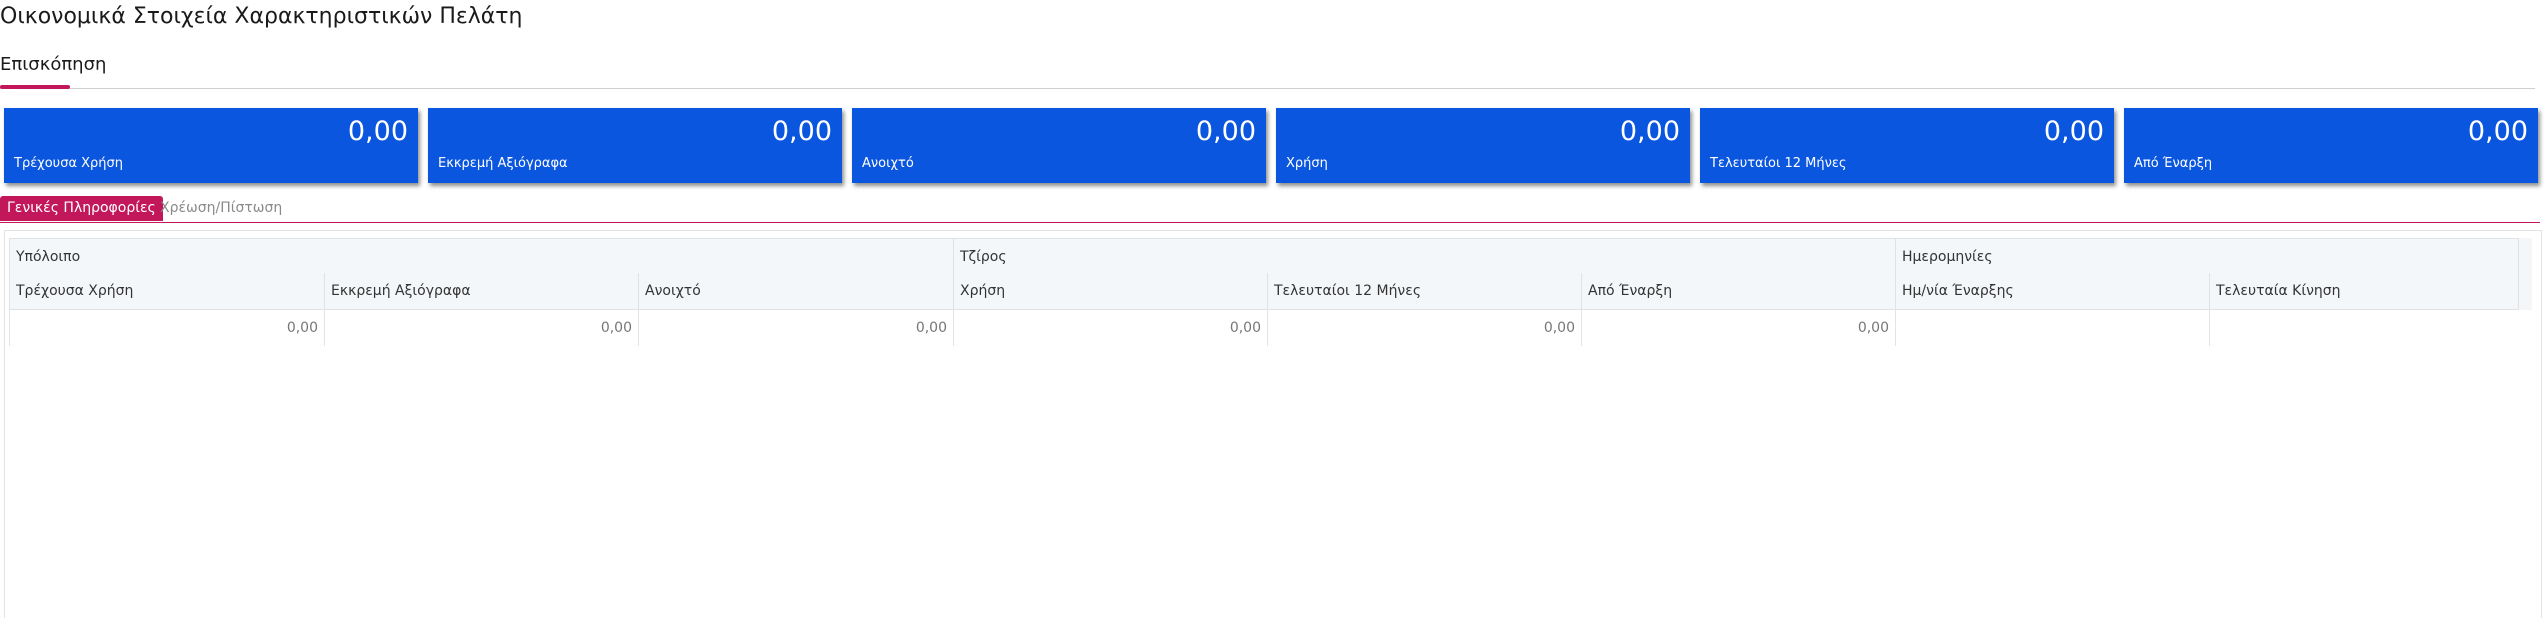 The image size is (2546, 618). Describe the element at coordinates (69, 163) in the screenshot. I see `summary-card-label: Τρέχουσα Χρήση` at that location.